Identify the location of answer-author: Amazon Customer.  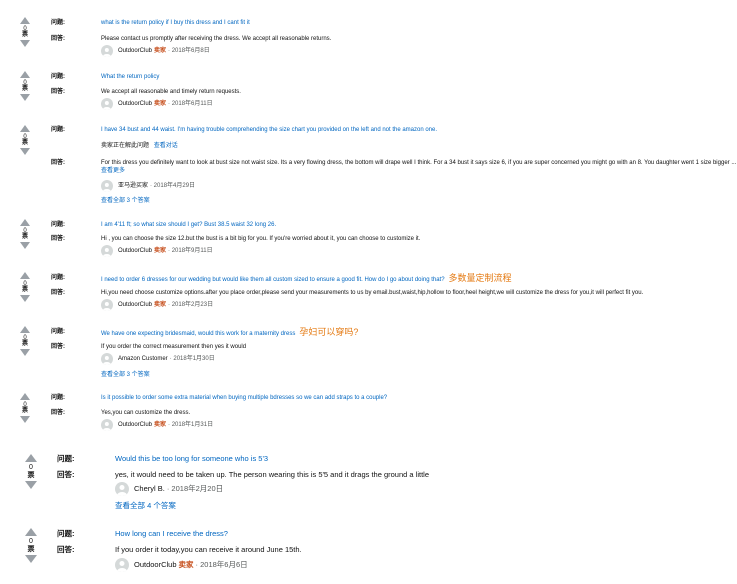
(143, 359).